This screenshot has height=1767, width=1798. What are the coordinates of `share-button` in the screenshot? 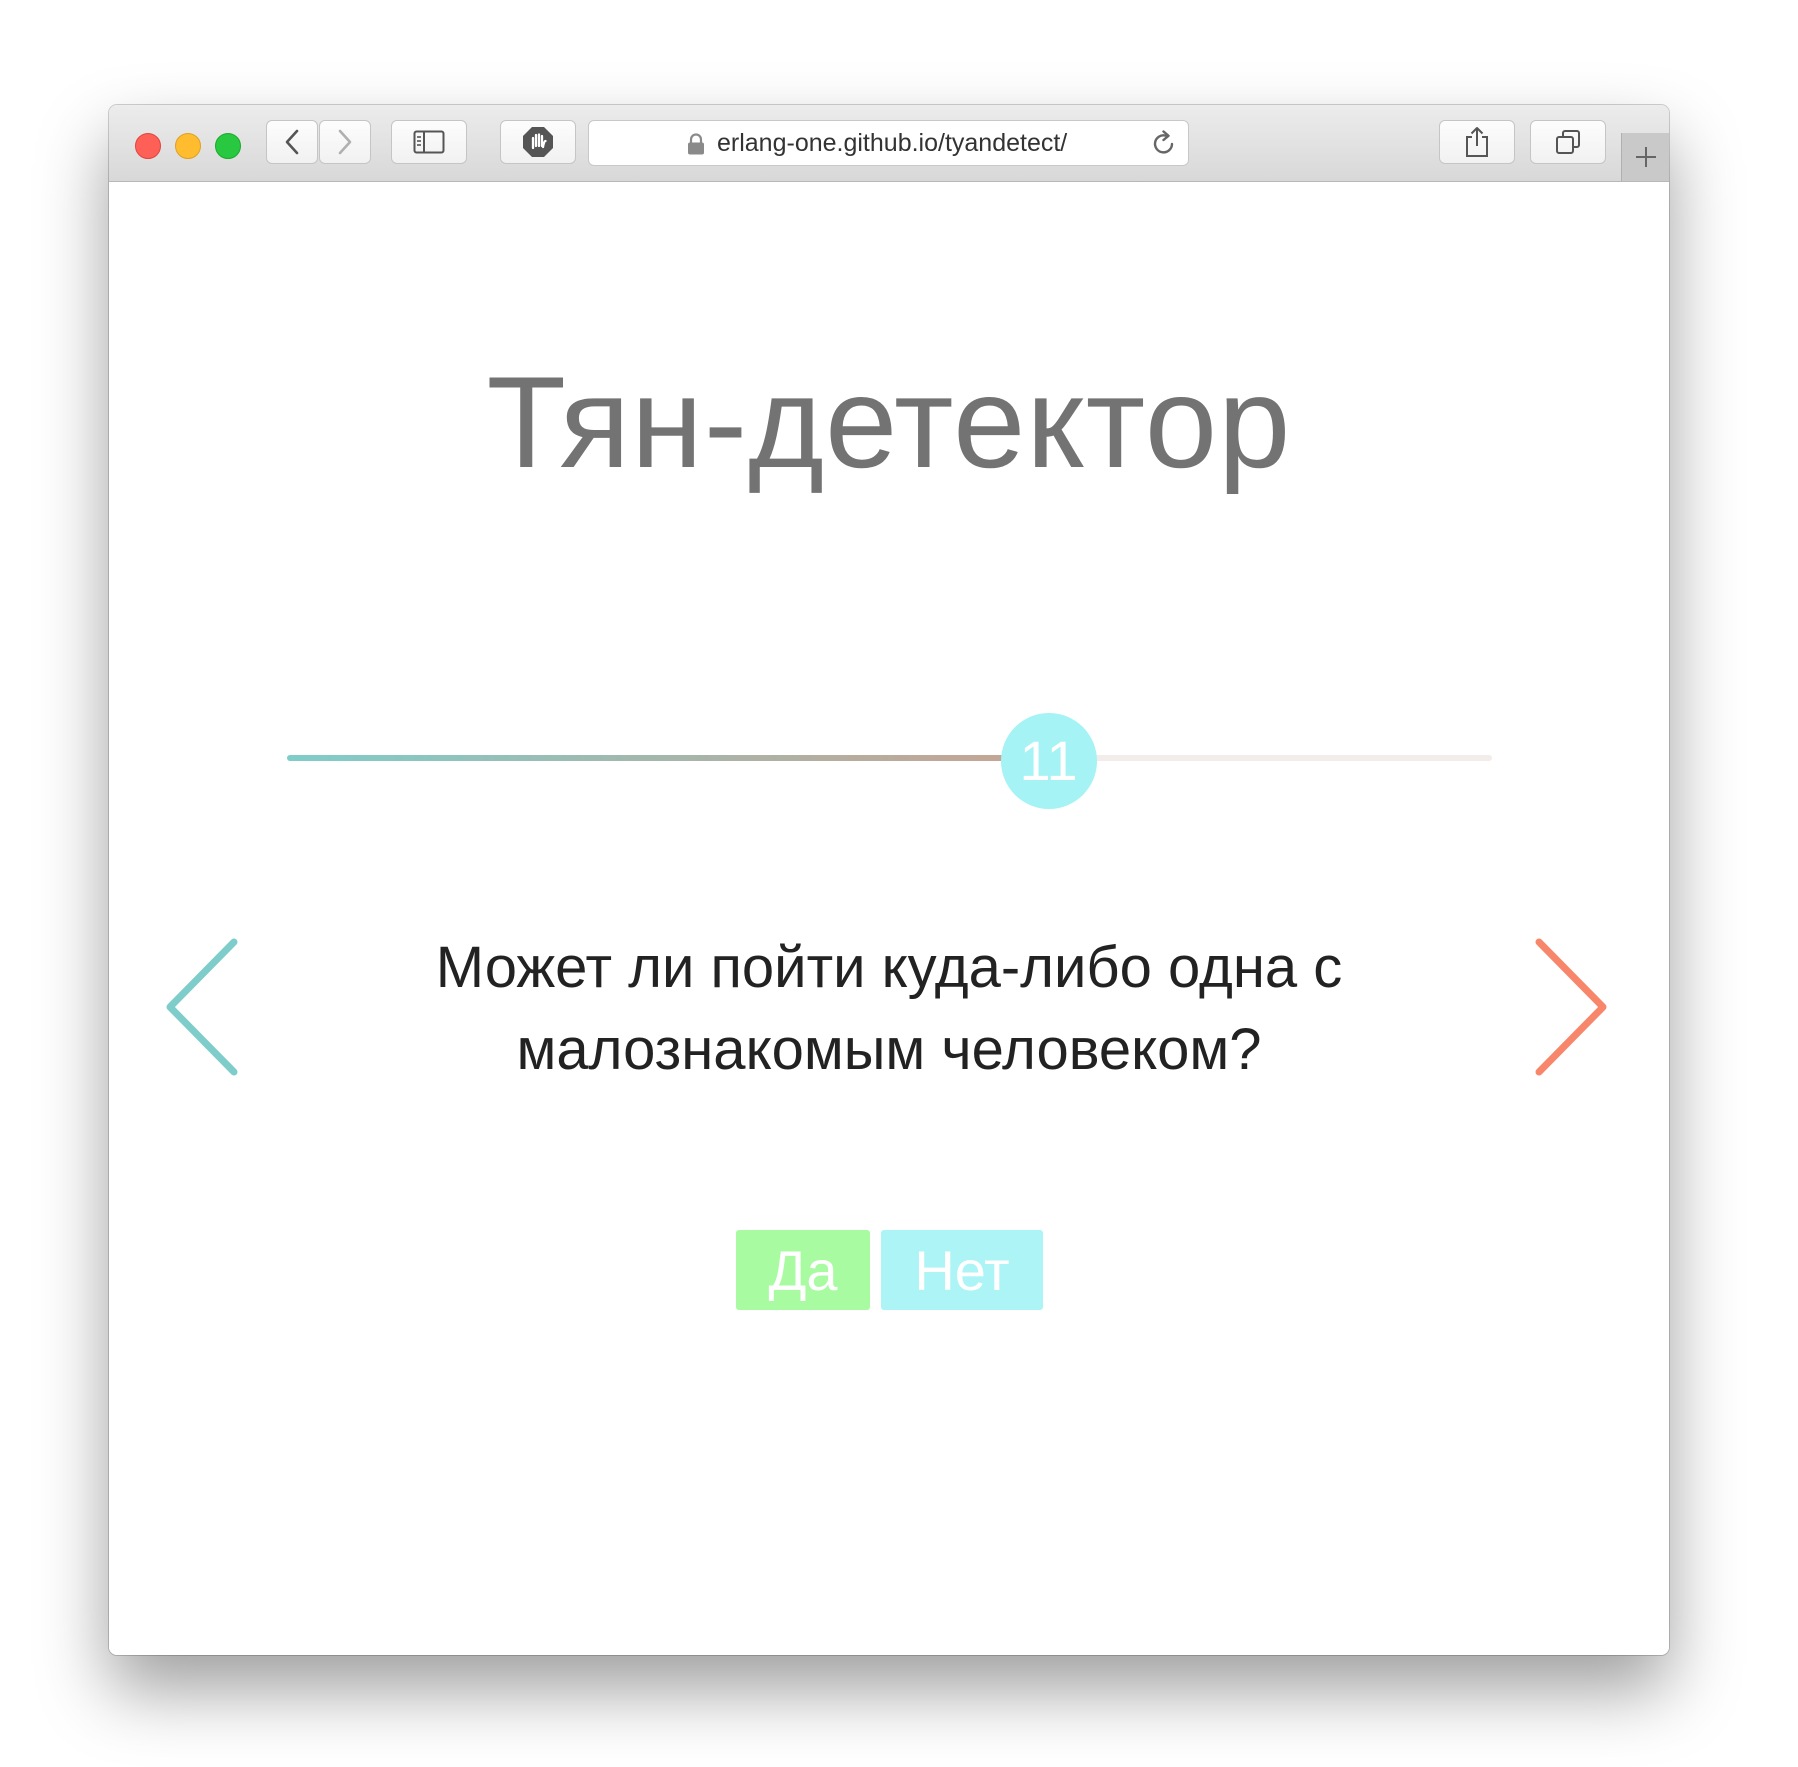 It's located at (1477, 142).